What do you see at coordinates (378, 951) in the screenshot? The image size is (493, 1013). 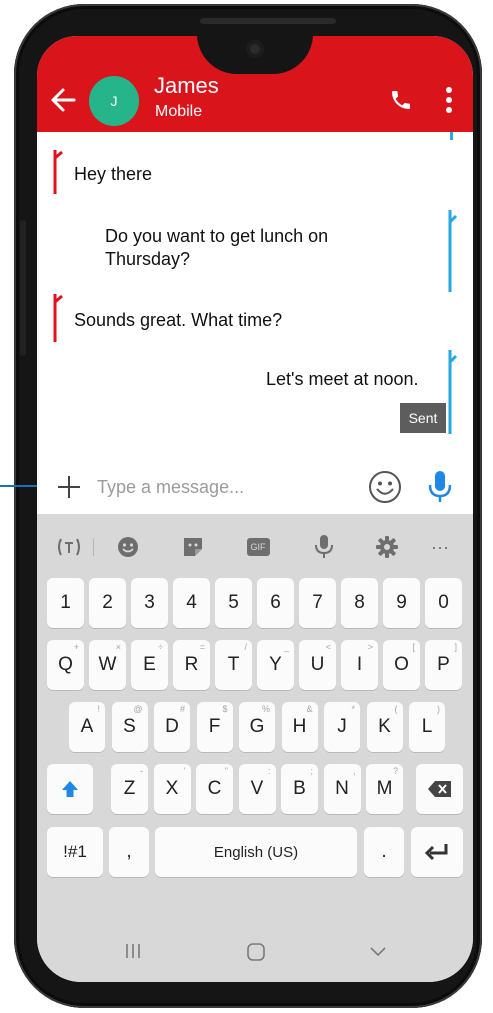 I see `back-chevron-icon` at bounding box center [378, 951].